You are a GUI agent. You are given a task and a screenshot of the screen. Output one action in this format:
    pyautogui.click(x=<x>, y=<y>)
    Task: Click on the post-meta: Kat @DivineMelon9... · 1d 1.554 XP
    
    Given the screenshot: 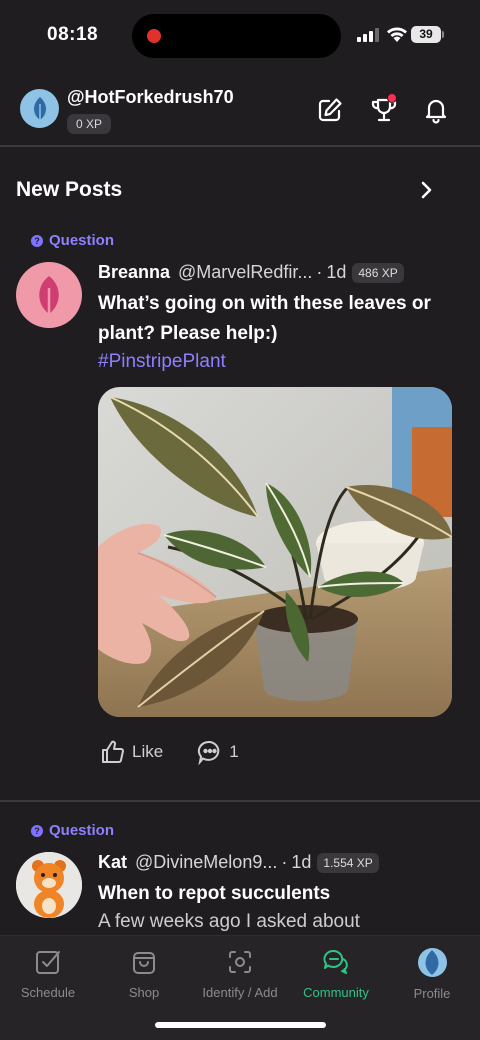 What is the action you would take?
    pyautogui.click(x=238, y=862)
    